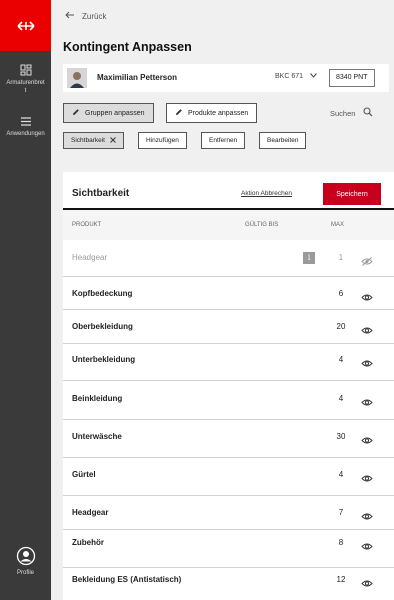  I want to click on max-value: 12, so click(341, 579).